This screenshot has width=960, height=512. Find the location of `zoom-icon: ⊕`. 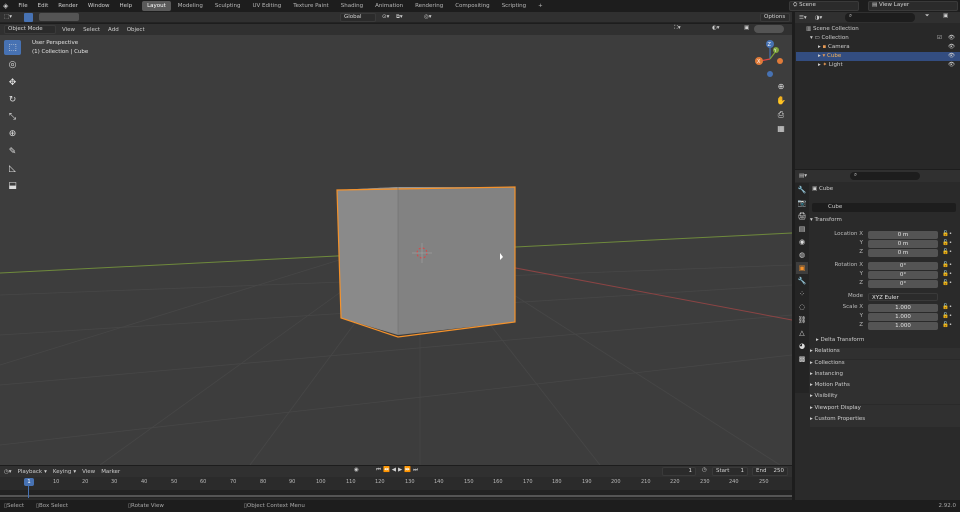

zoom-icon: ⊕ is located at coordinates (781, 86).